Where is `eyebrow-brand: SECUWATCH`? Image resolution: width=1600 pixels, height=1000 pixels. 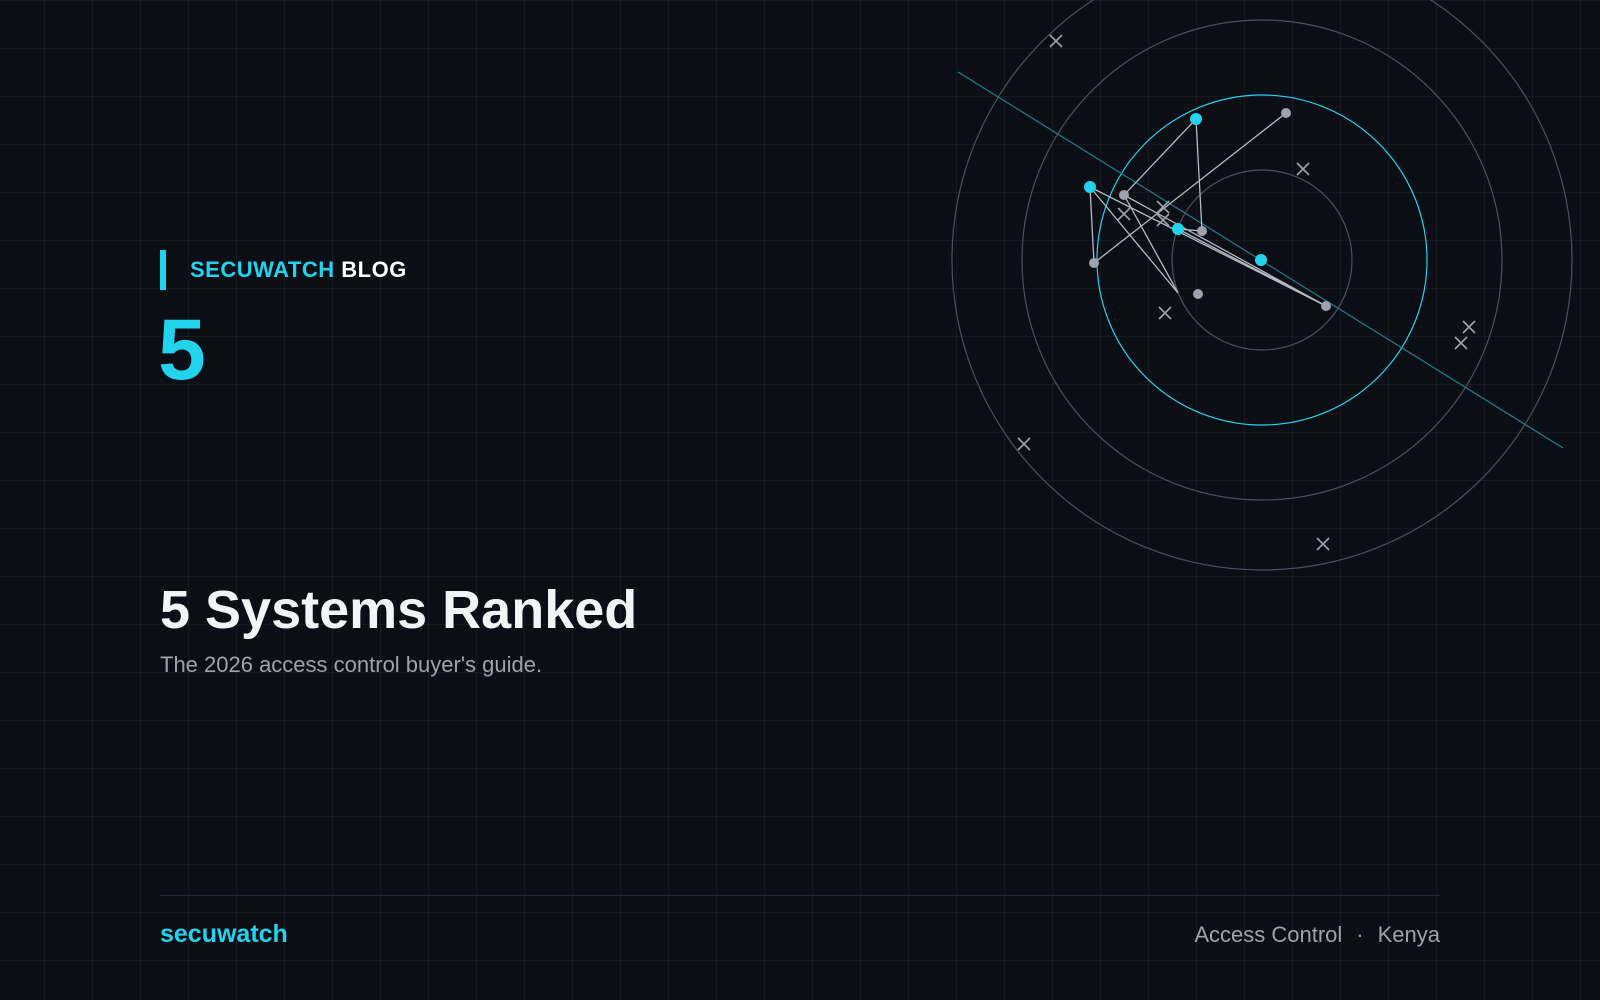
eyebrow-brand: SECUWATCH is located at coordinates (262, 269).